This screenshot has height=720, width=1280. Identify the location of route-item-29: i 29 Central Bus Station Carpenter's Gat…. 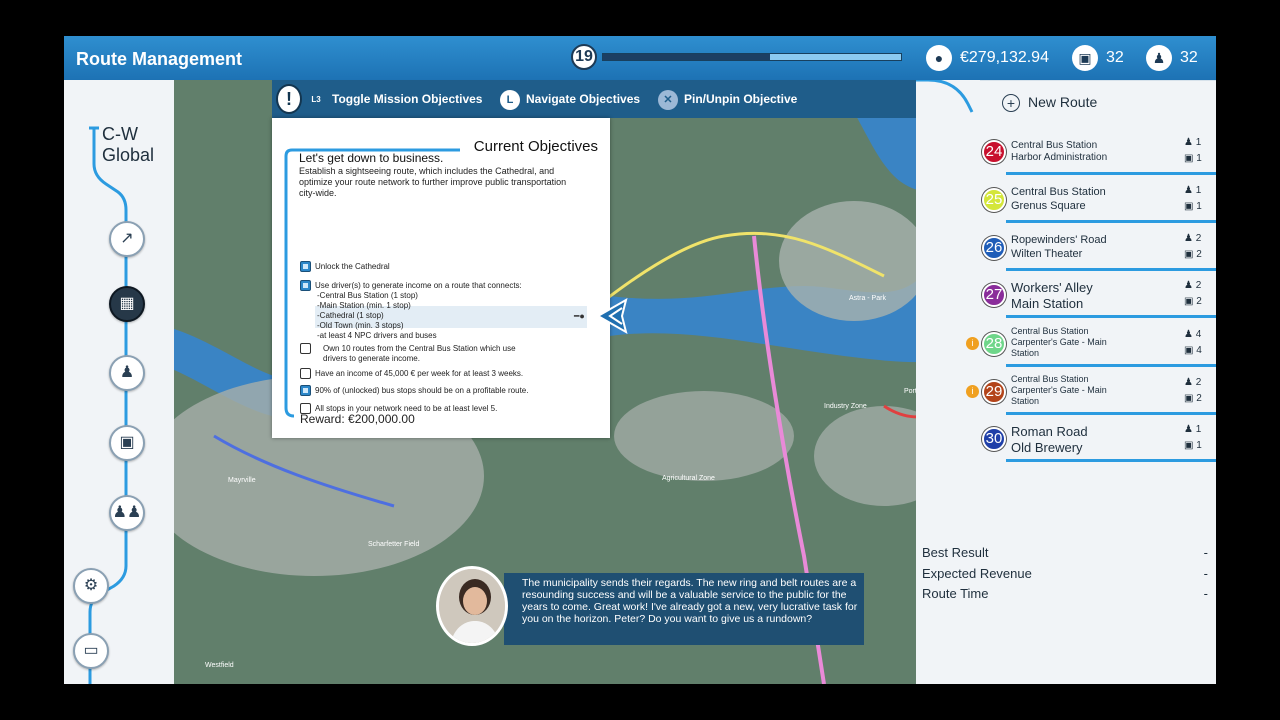
(1091, 394).